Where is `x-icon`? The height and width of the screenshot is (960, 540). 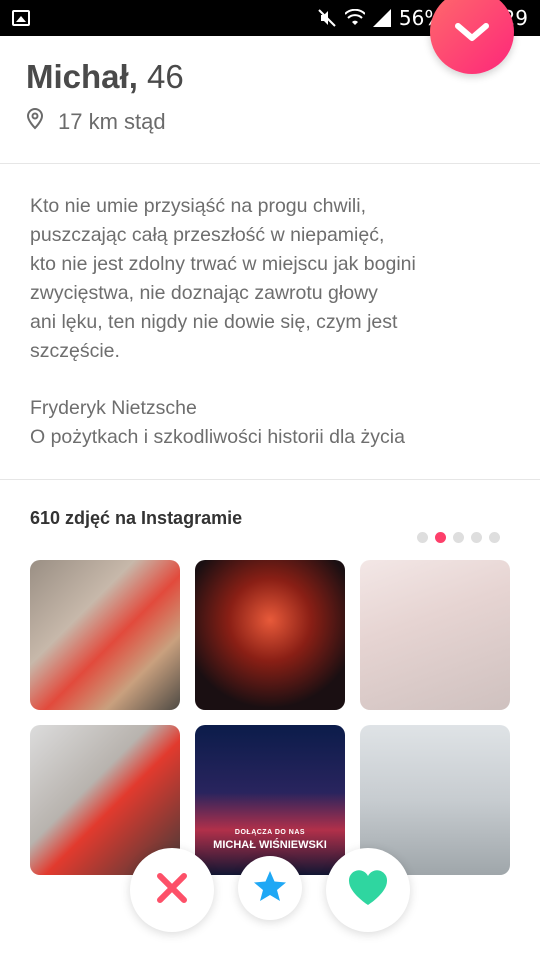
x-icon is located at coordinates (172, 890).